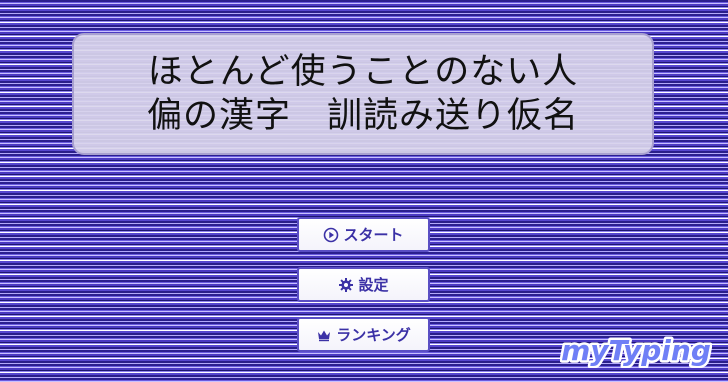  What do you see at coordinates (362, 116) in the screenshot?
I see `title-line-2: 偏の漢字 訓読み送り仮名` at bounding box center [362, 116].